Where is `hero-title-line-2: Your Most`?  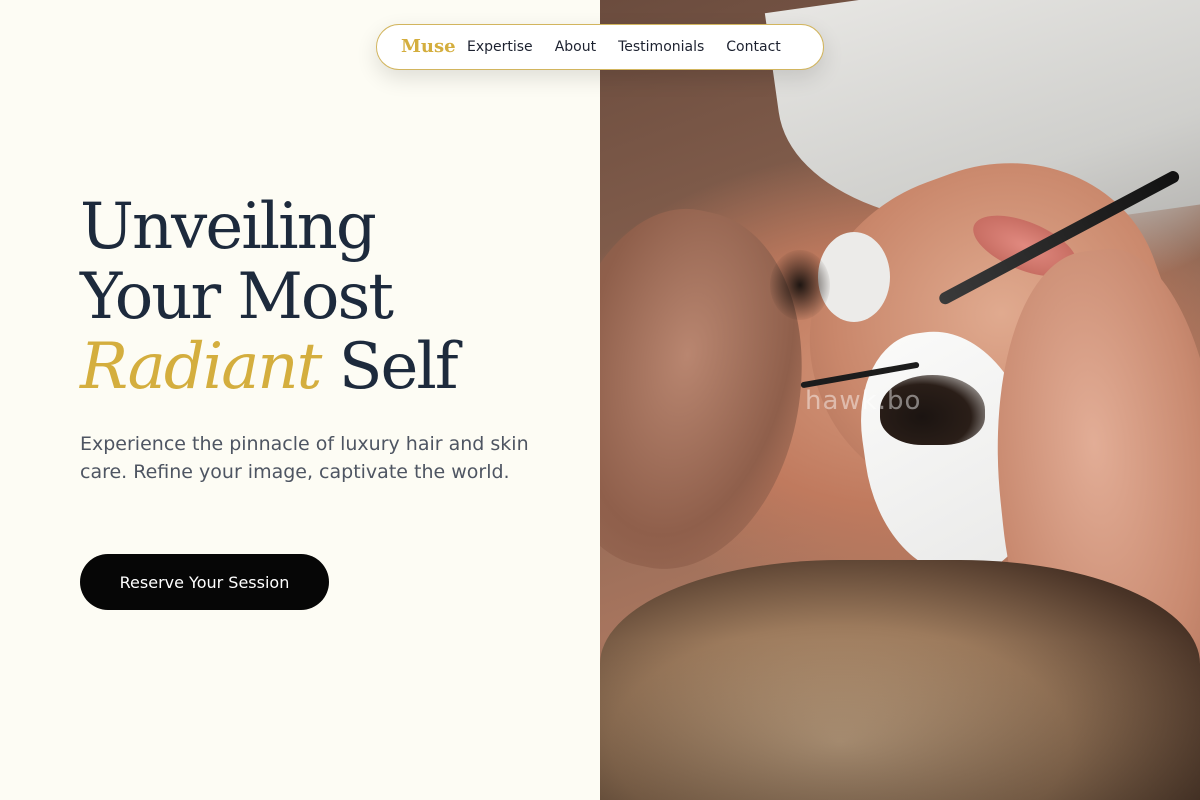
hero-title-line-2: Your Most is located at coordinates (237, 297).